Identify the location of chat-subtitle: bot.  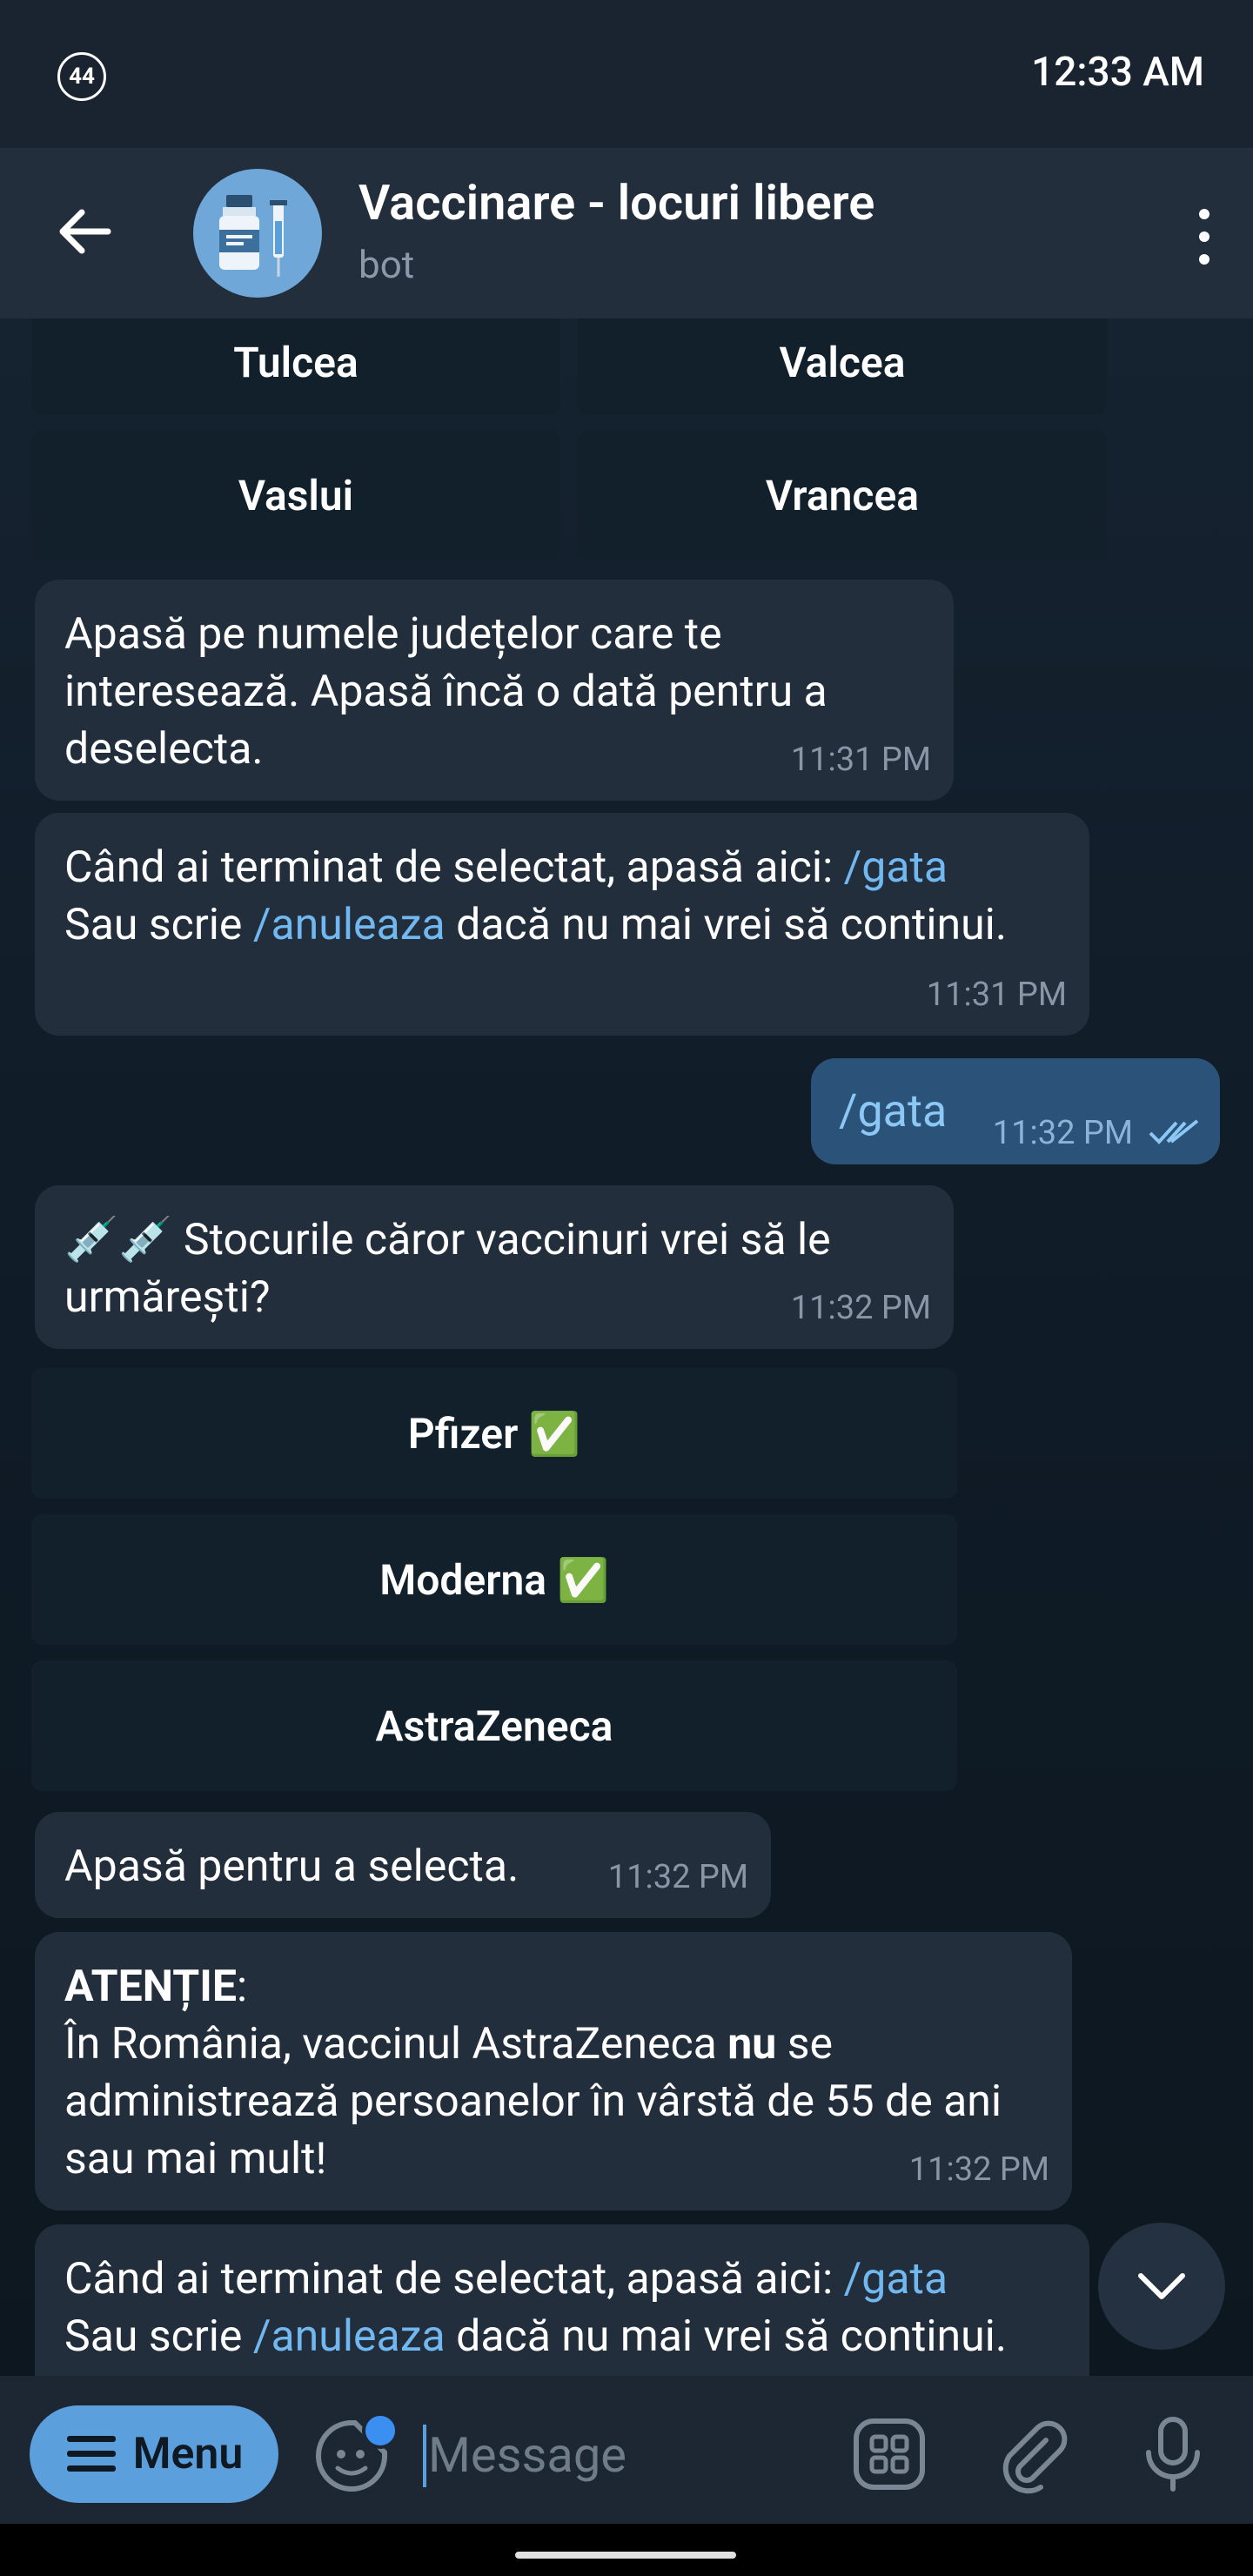
(386, 264).